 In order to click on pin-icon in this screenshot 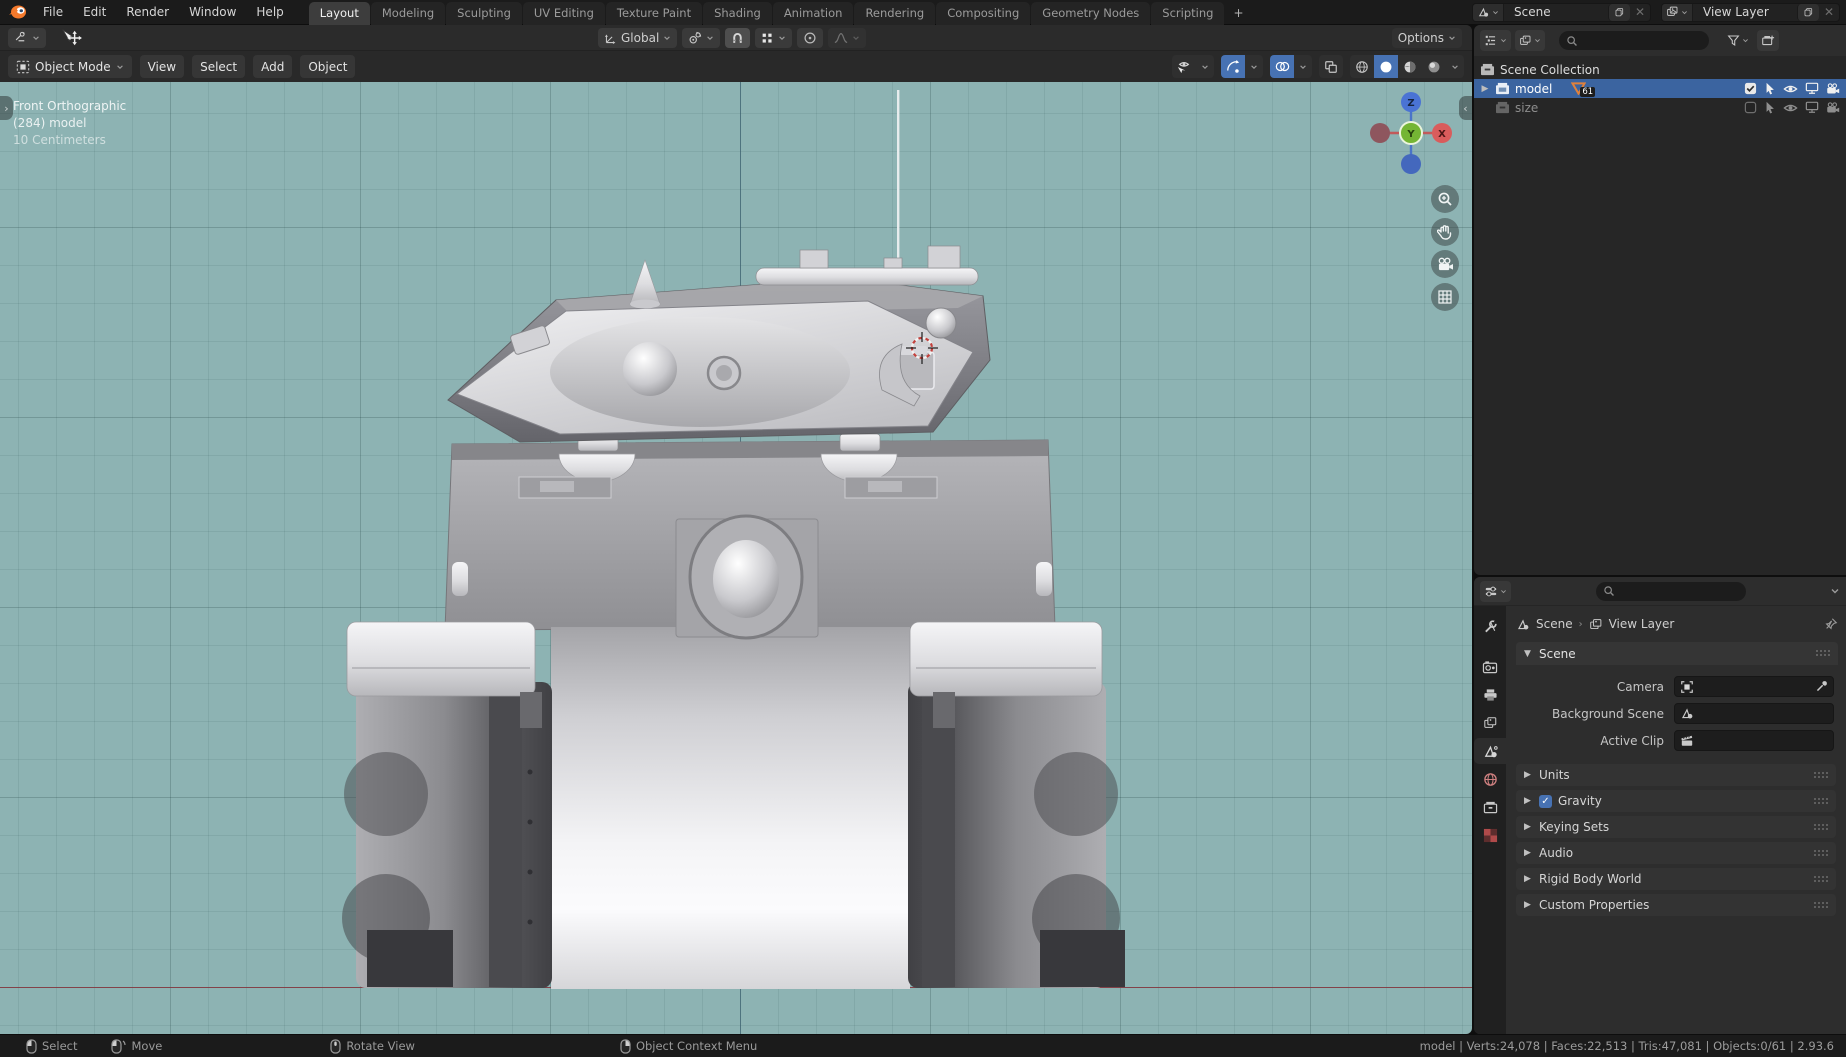, I will do `click(1831, 624)`.